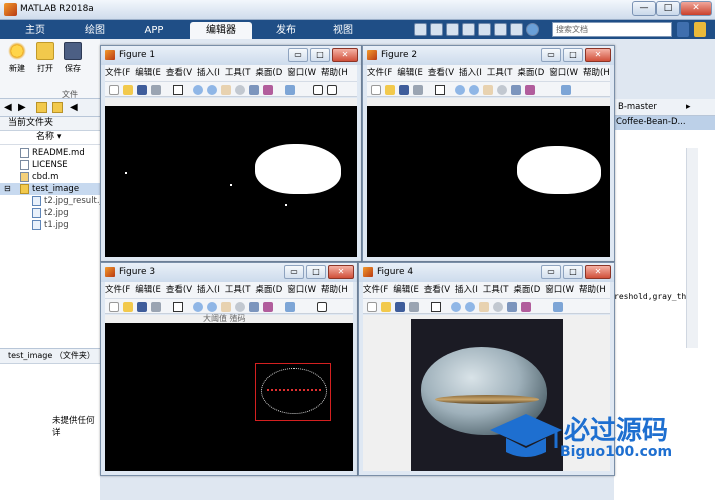 This screenshot has height=500, width=715. I want to click on folder-up-icon, so click(41, 107).